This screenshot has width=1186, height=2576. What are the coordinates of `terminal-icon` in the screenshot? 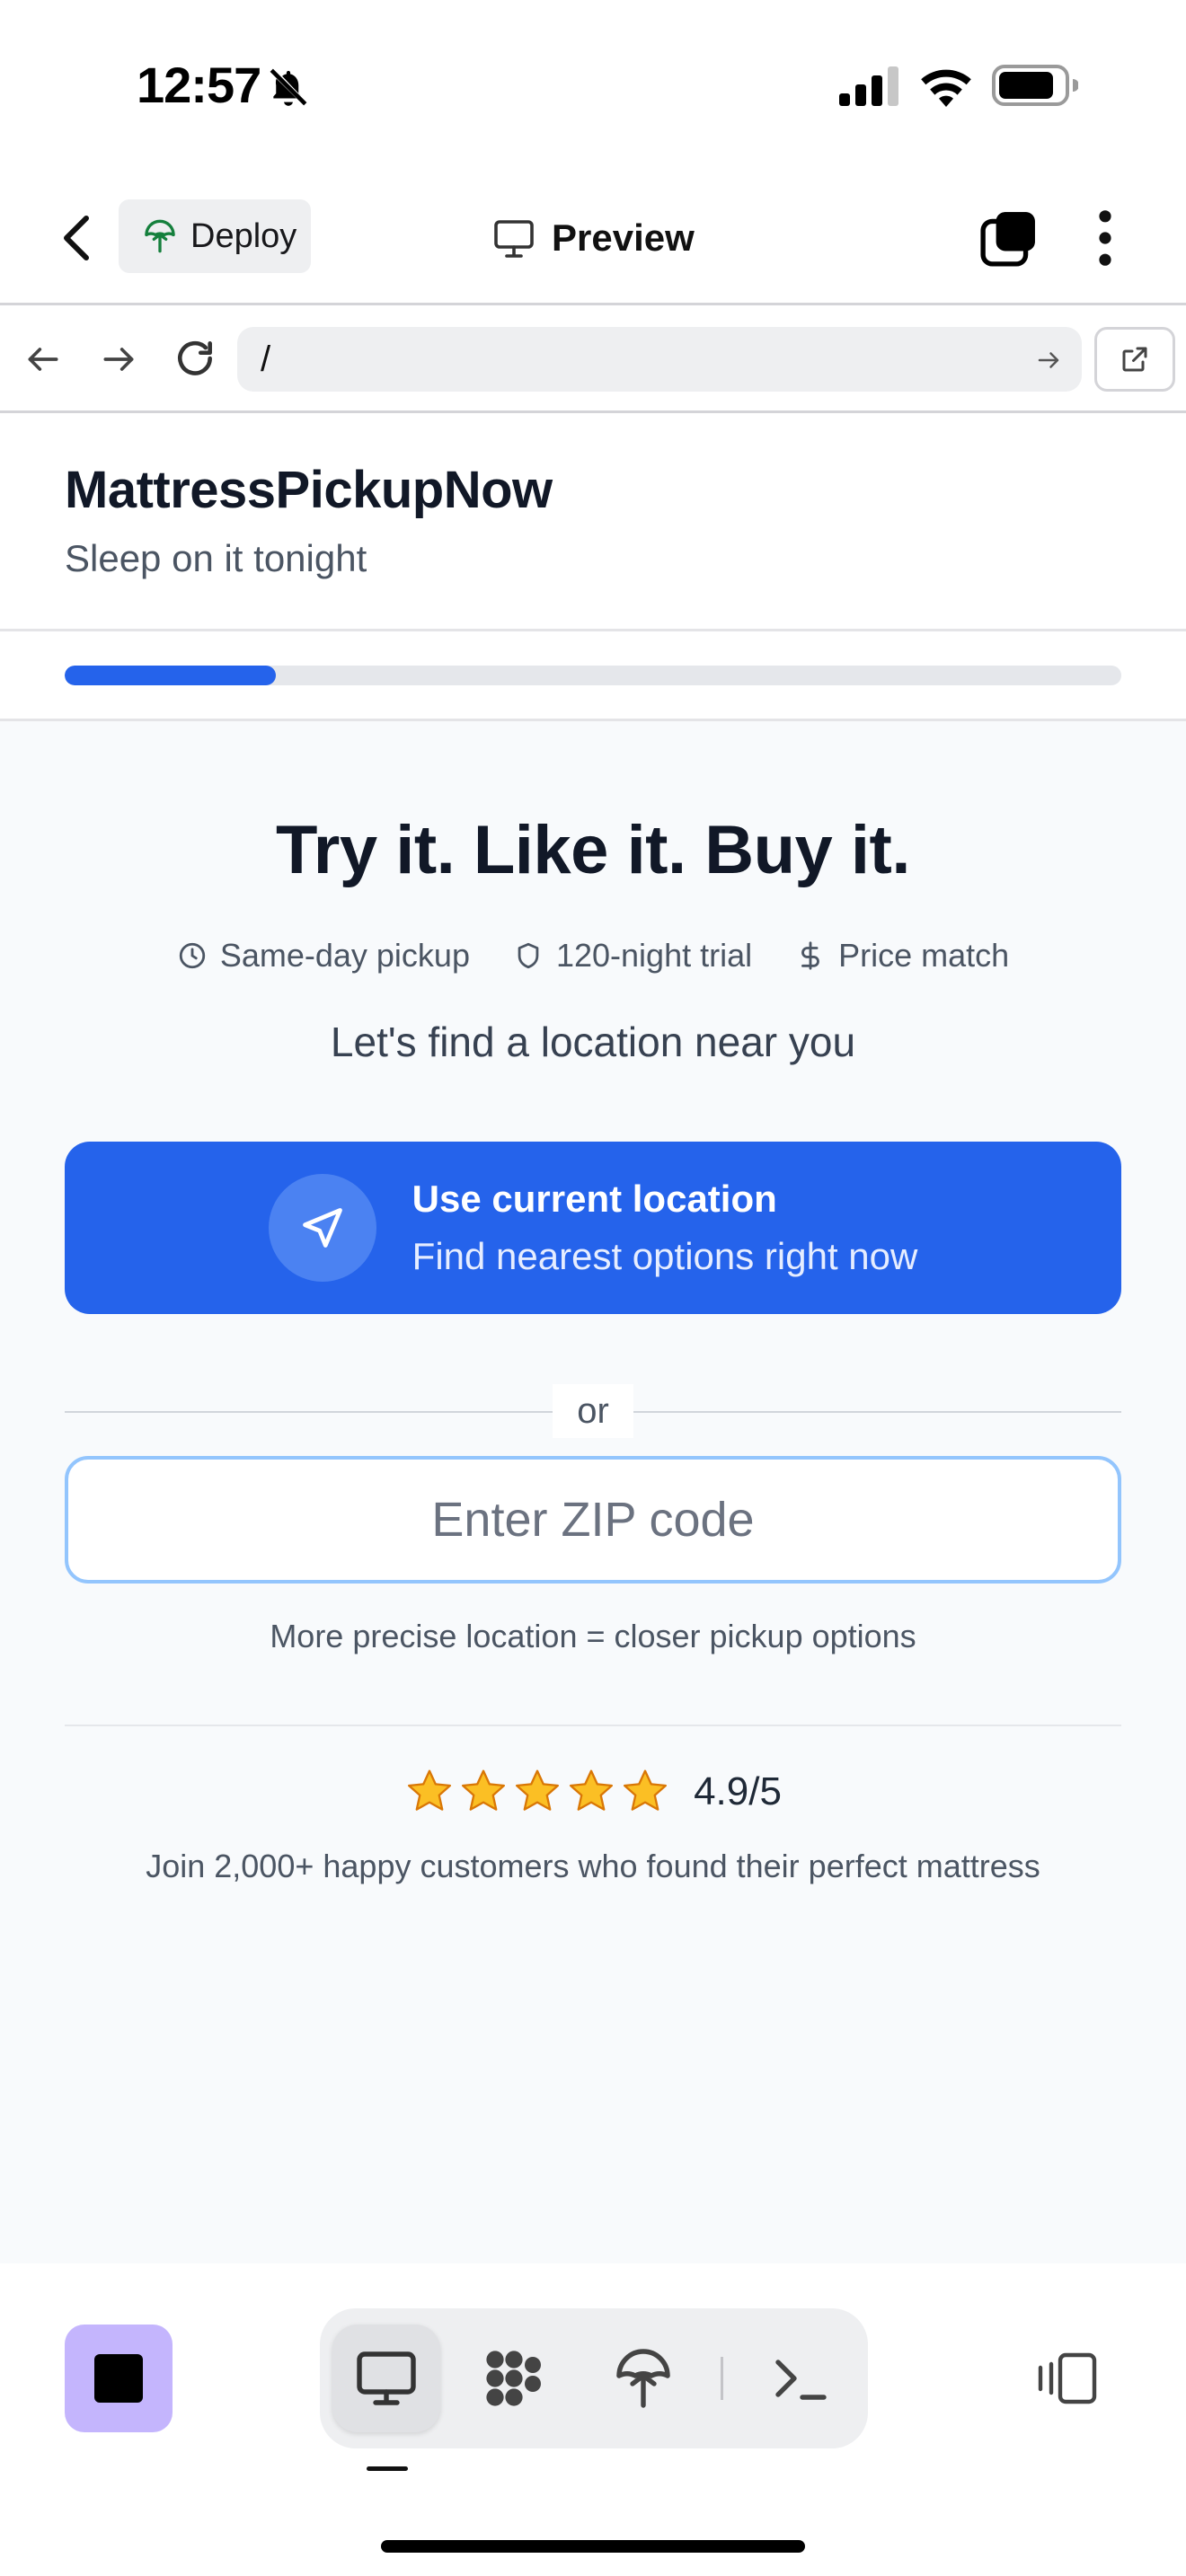 It's located at (801, 2380).